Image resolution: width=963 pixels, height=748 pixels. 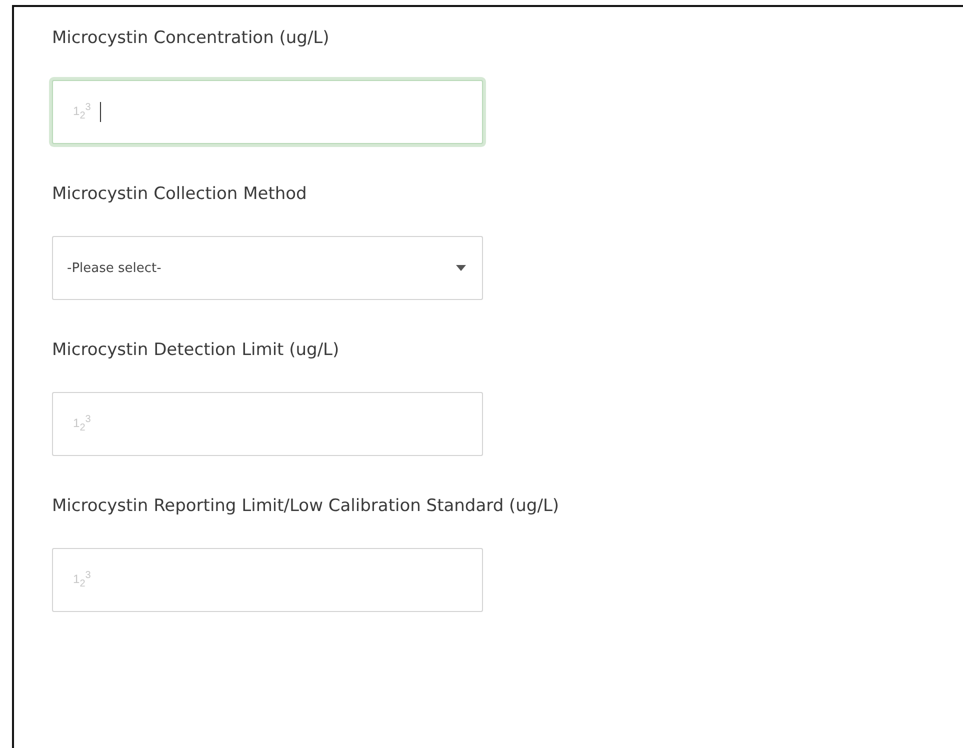 What do you see at coordinates (179, 194) in the screenshot?
I see `field-label: Microcystin Collection Method` at bounding box center [179, 194].